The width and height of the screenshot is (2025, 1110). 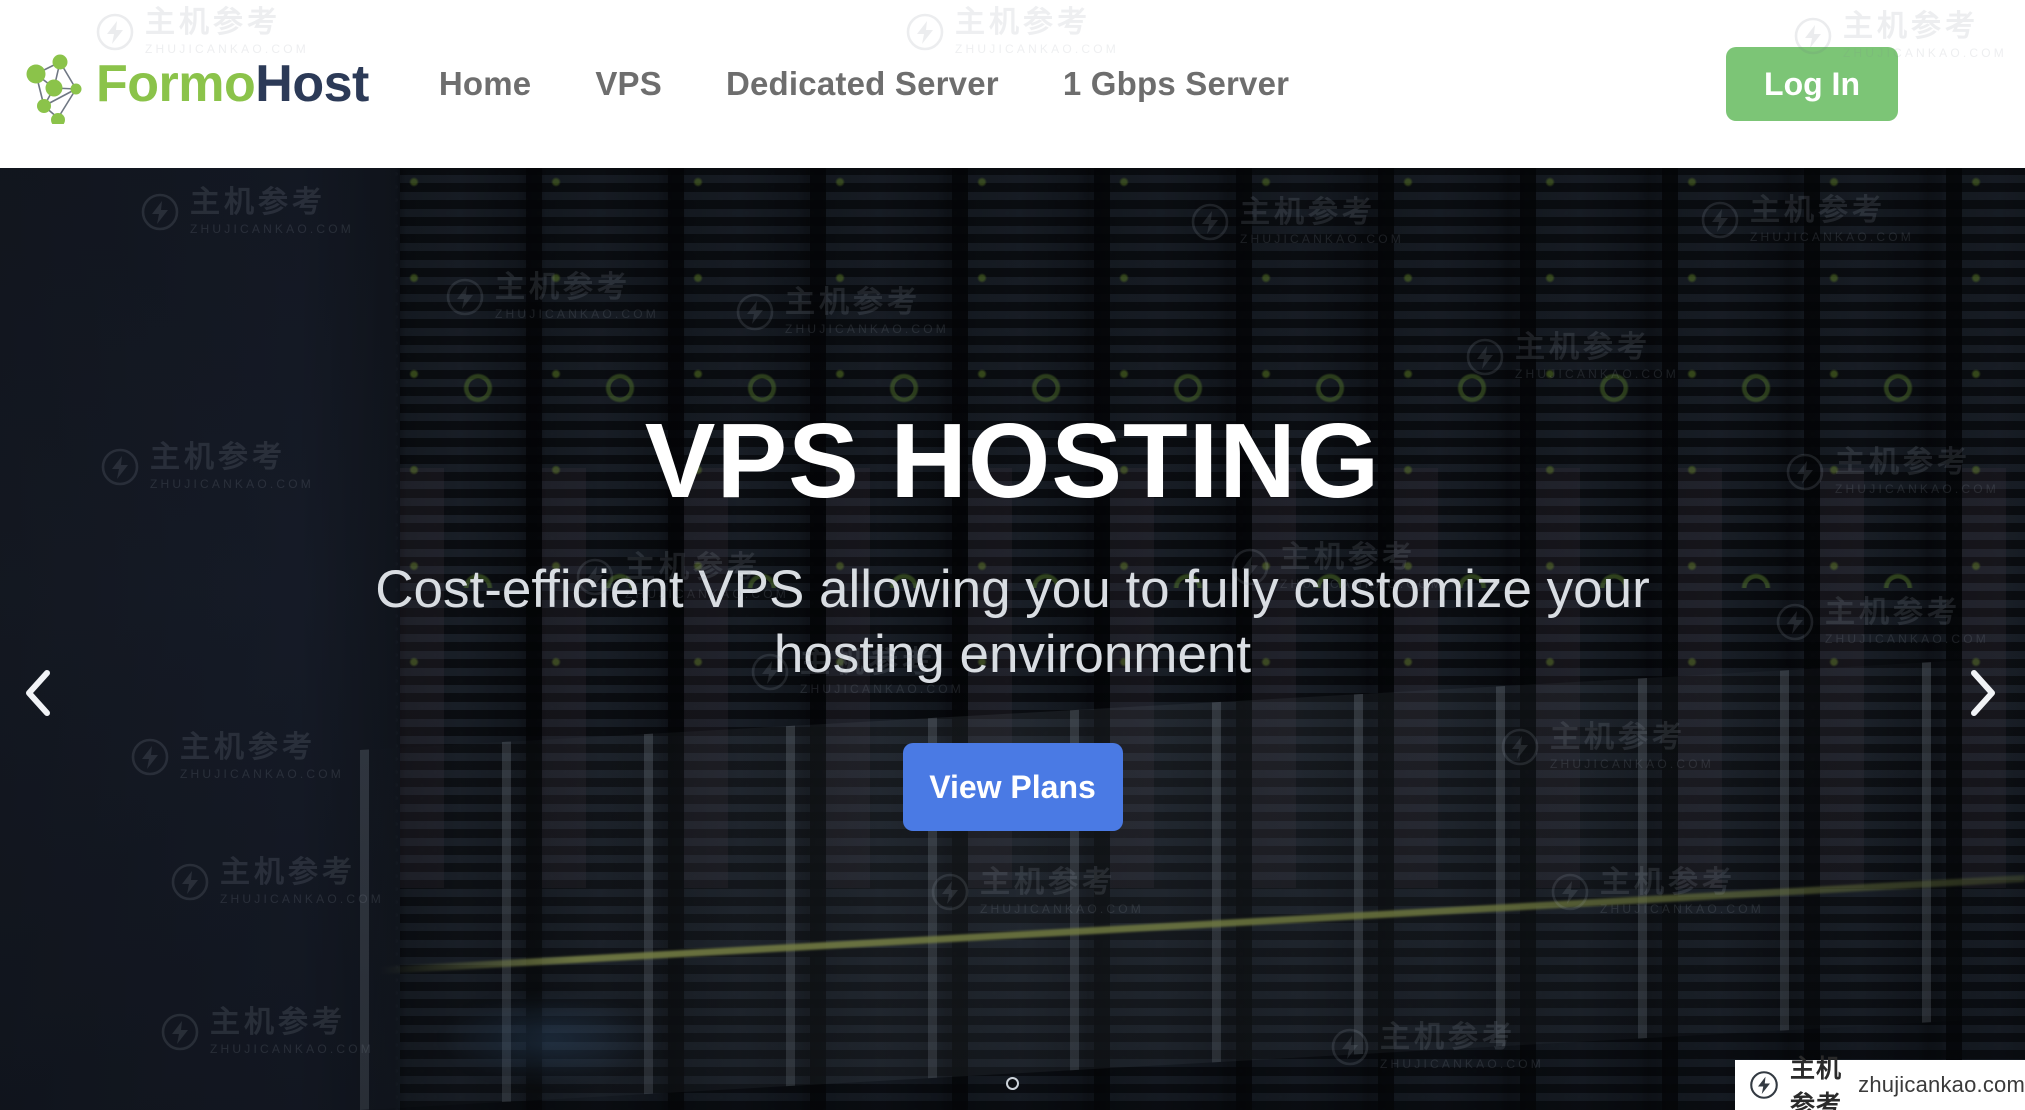 I want to click on nav-item-1gbps-server: 1 Gbps Server, so click(x=1176, y=84).